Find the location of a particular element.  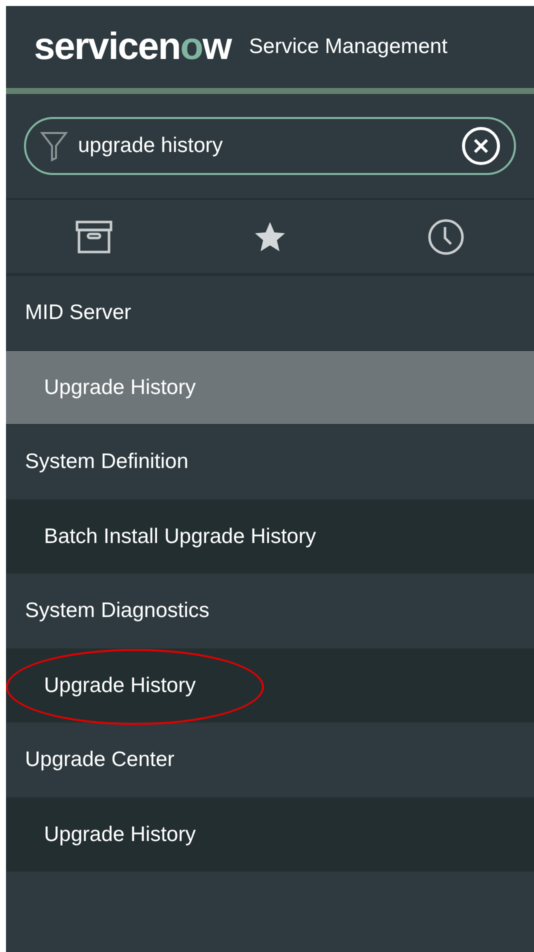

clear-button is located at coordinates (481, 146).